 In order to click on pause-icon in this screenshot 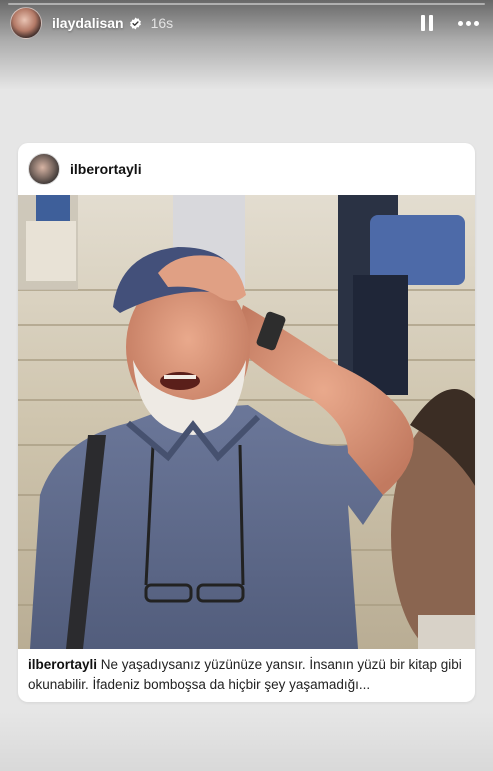, I will do `click(423, 23)`.